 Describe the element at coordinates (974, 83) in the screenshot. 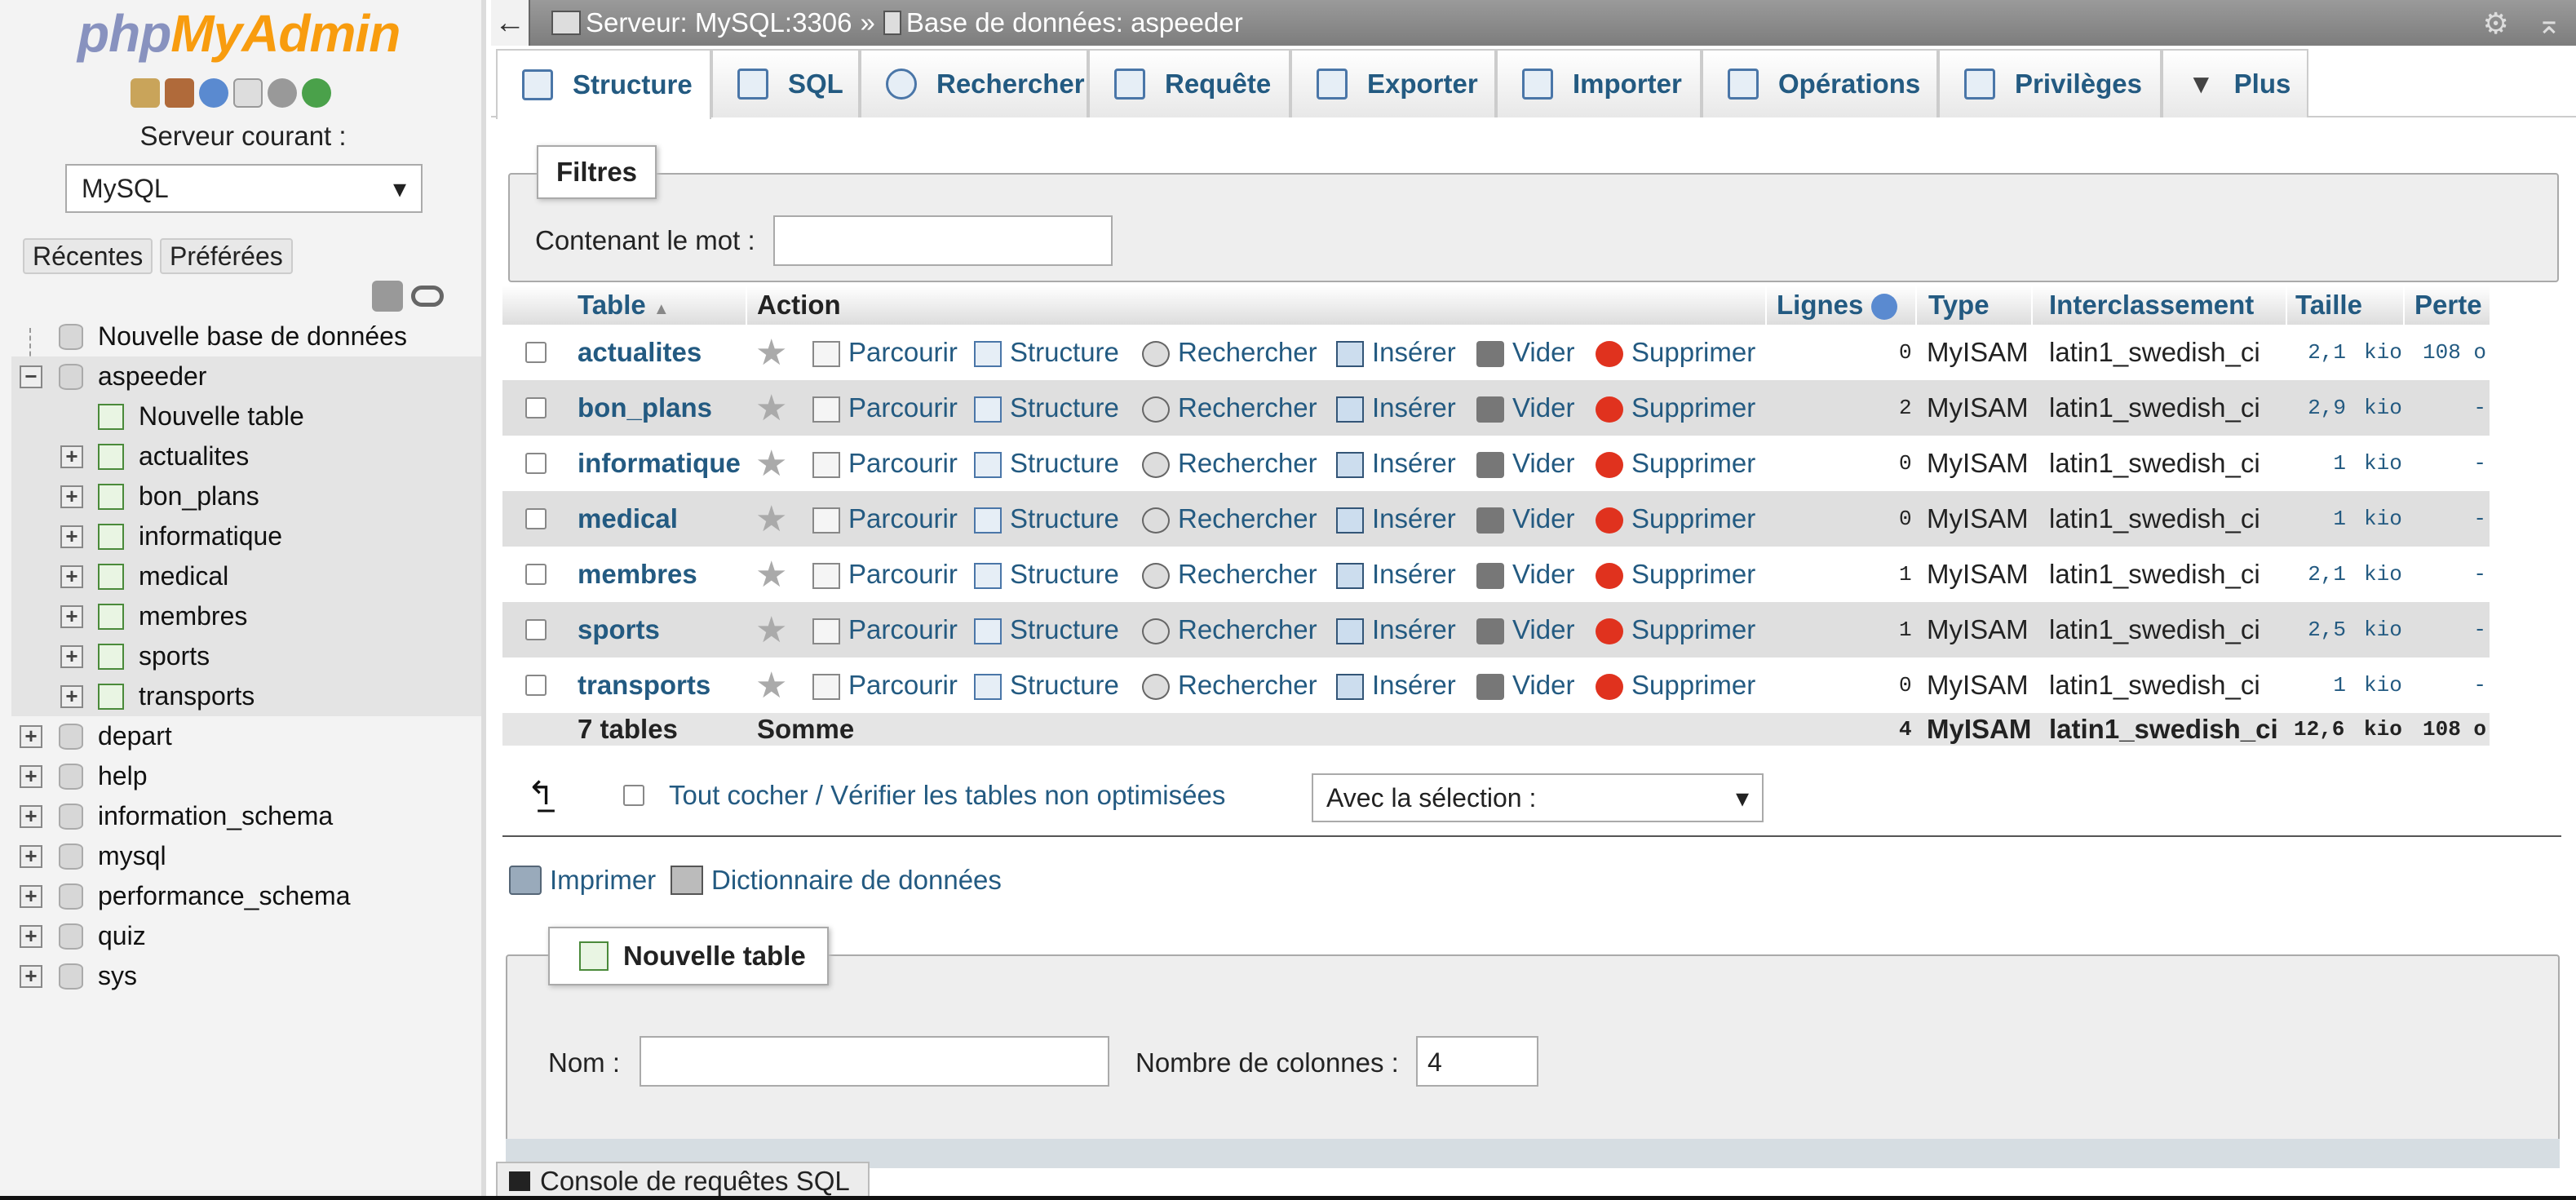

I see `tab-search: Rechercher` at that location.